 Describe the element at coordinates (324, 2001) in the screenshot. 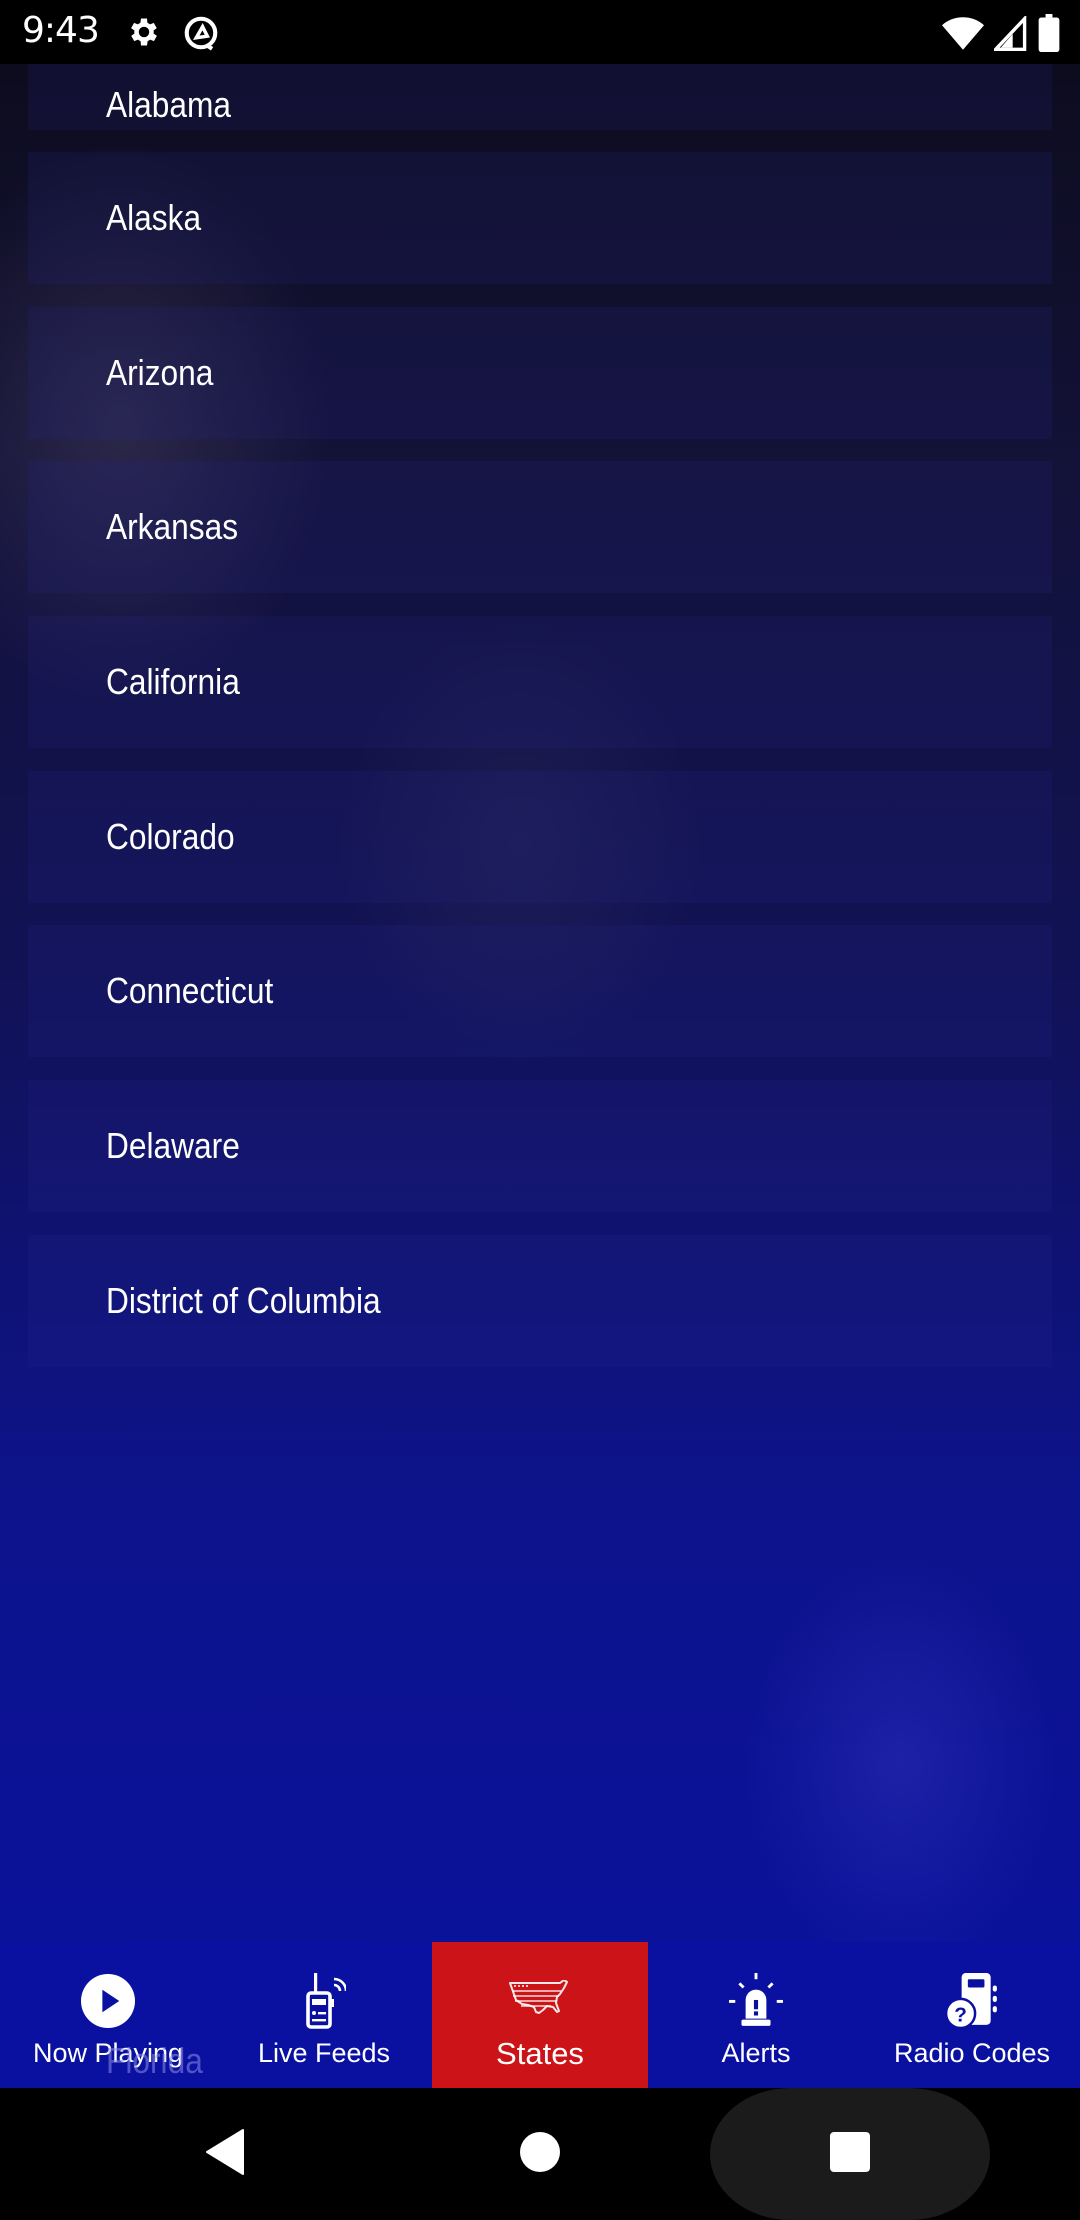

I see `radio-handset-icon` at that location.